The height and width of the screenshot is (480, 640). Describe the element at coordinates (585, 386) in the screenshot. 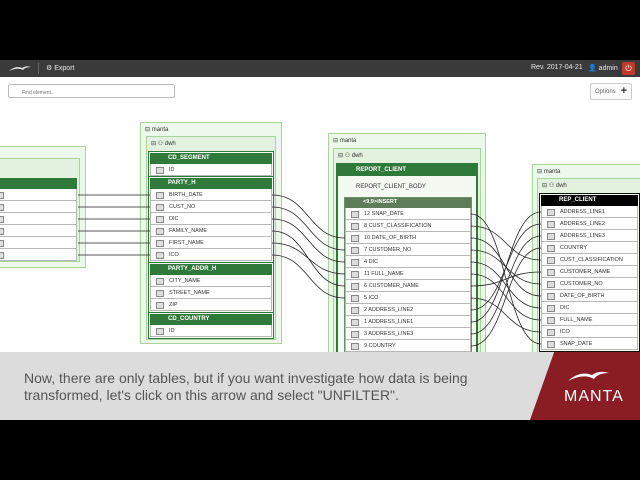

I see `brand-panel: MANTA` at that location.